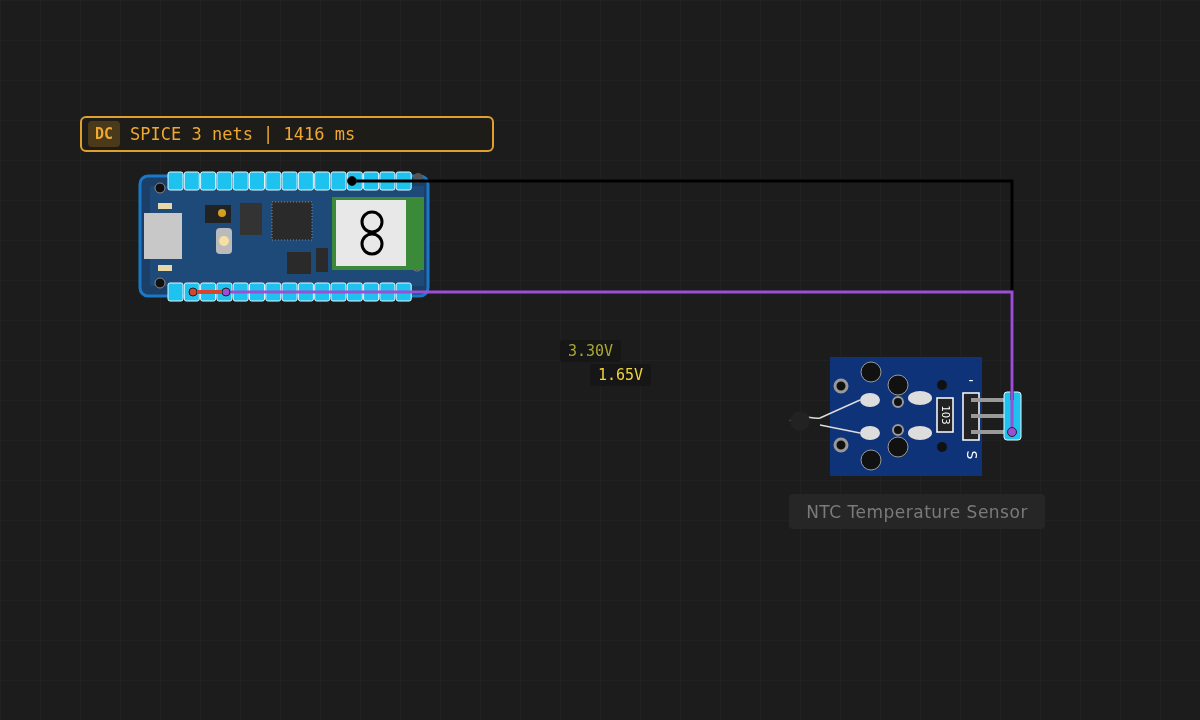  What do you see at coordinates (917, 511) in the screenshot?
I see `component-label: NTC Temperature Sensor` at bounding box center [917, 511].